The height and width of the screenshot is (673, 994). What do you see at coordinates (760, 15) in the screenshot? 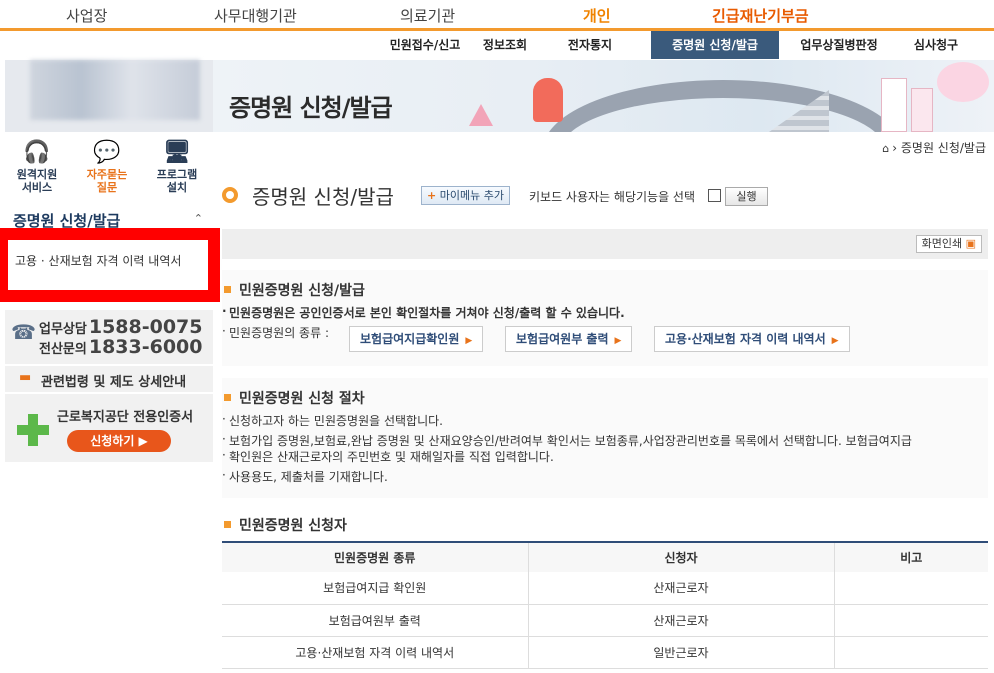
I see `category-disaster-fund: 긴급재난기부금` at bounding box center [760, 15].